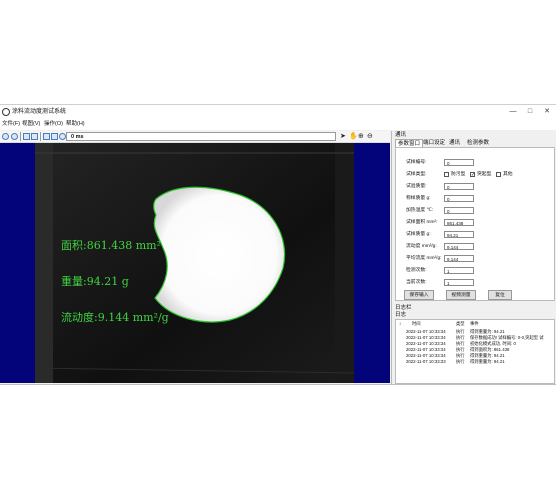 This screenshot has height=496, width=556. What do you see at coordinates (111, 245) in the screenshot?
I see `area-measurement: 面积:861.438 mm²` at bounding box center [111, 245].